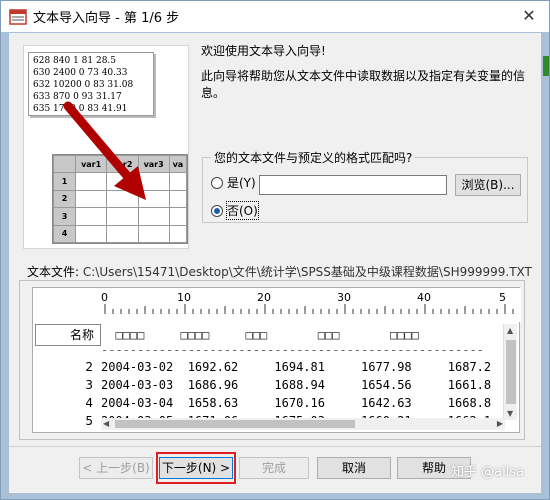  Describe the element at coordinates (68, 335) in the screenshot. I see `name-header: 名称` at that location.